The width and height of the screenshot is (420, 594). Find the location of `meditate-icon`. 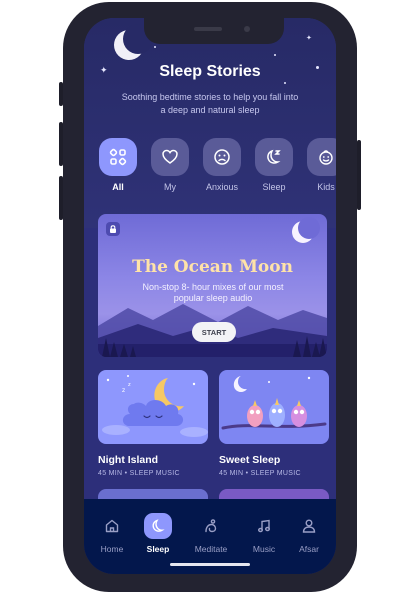

meditate-icon is located at coordinates (211, 526).